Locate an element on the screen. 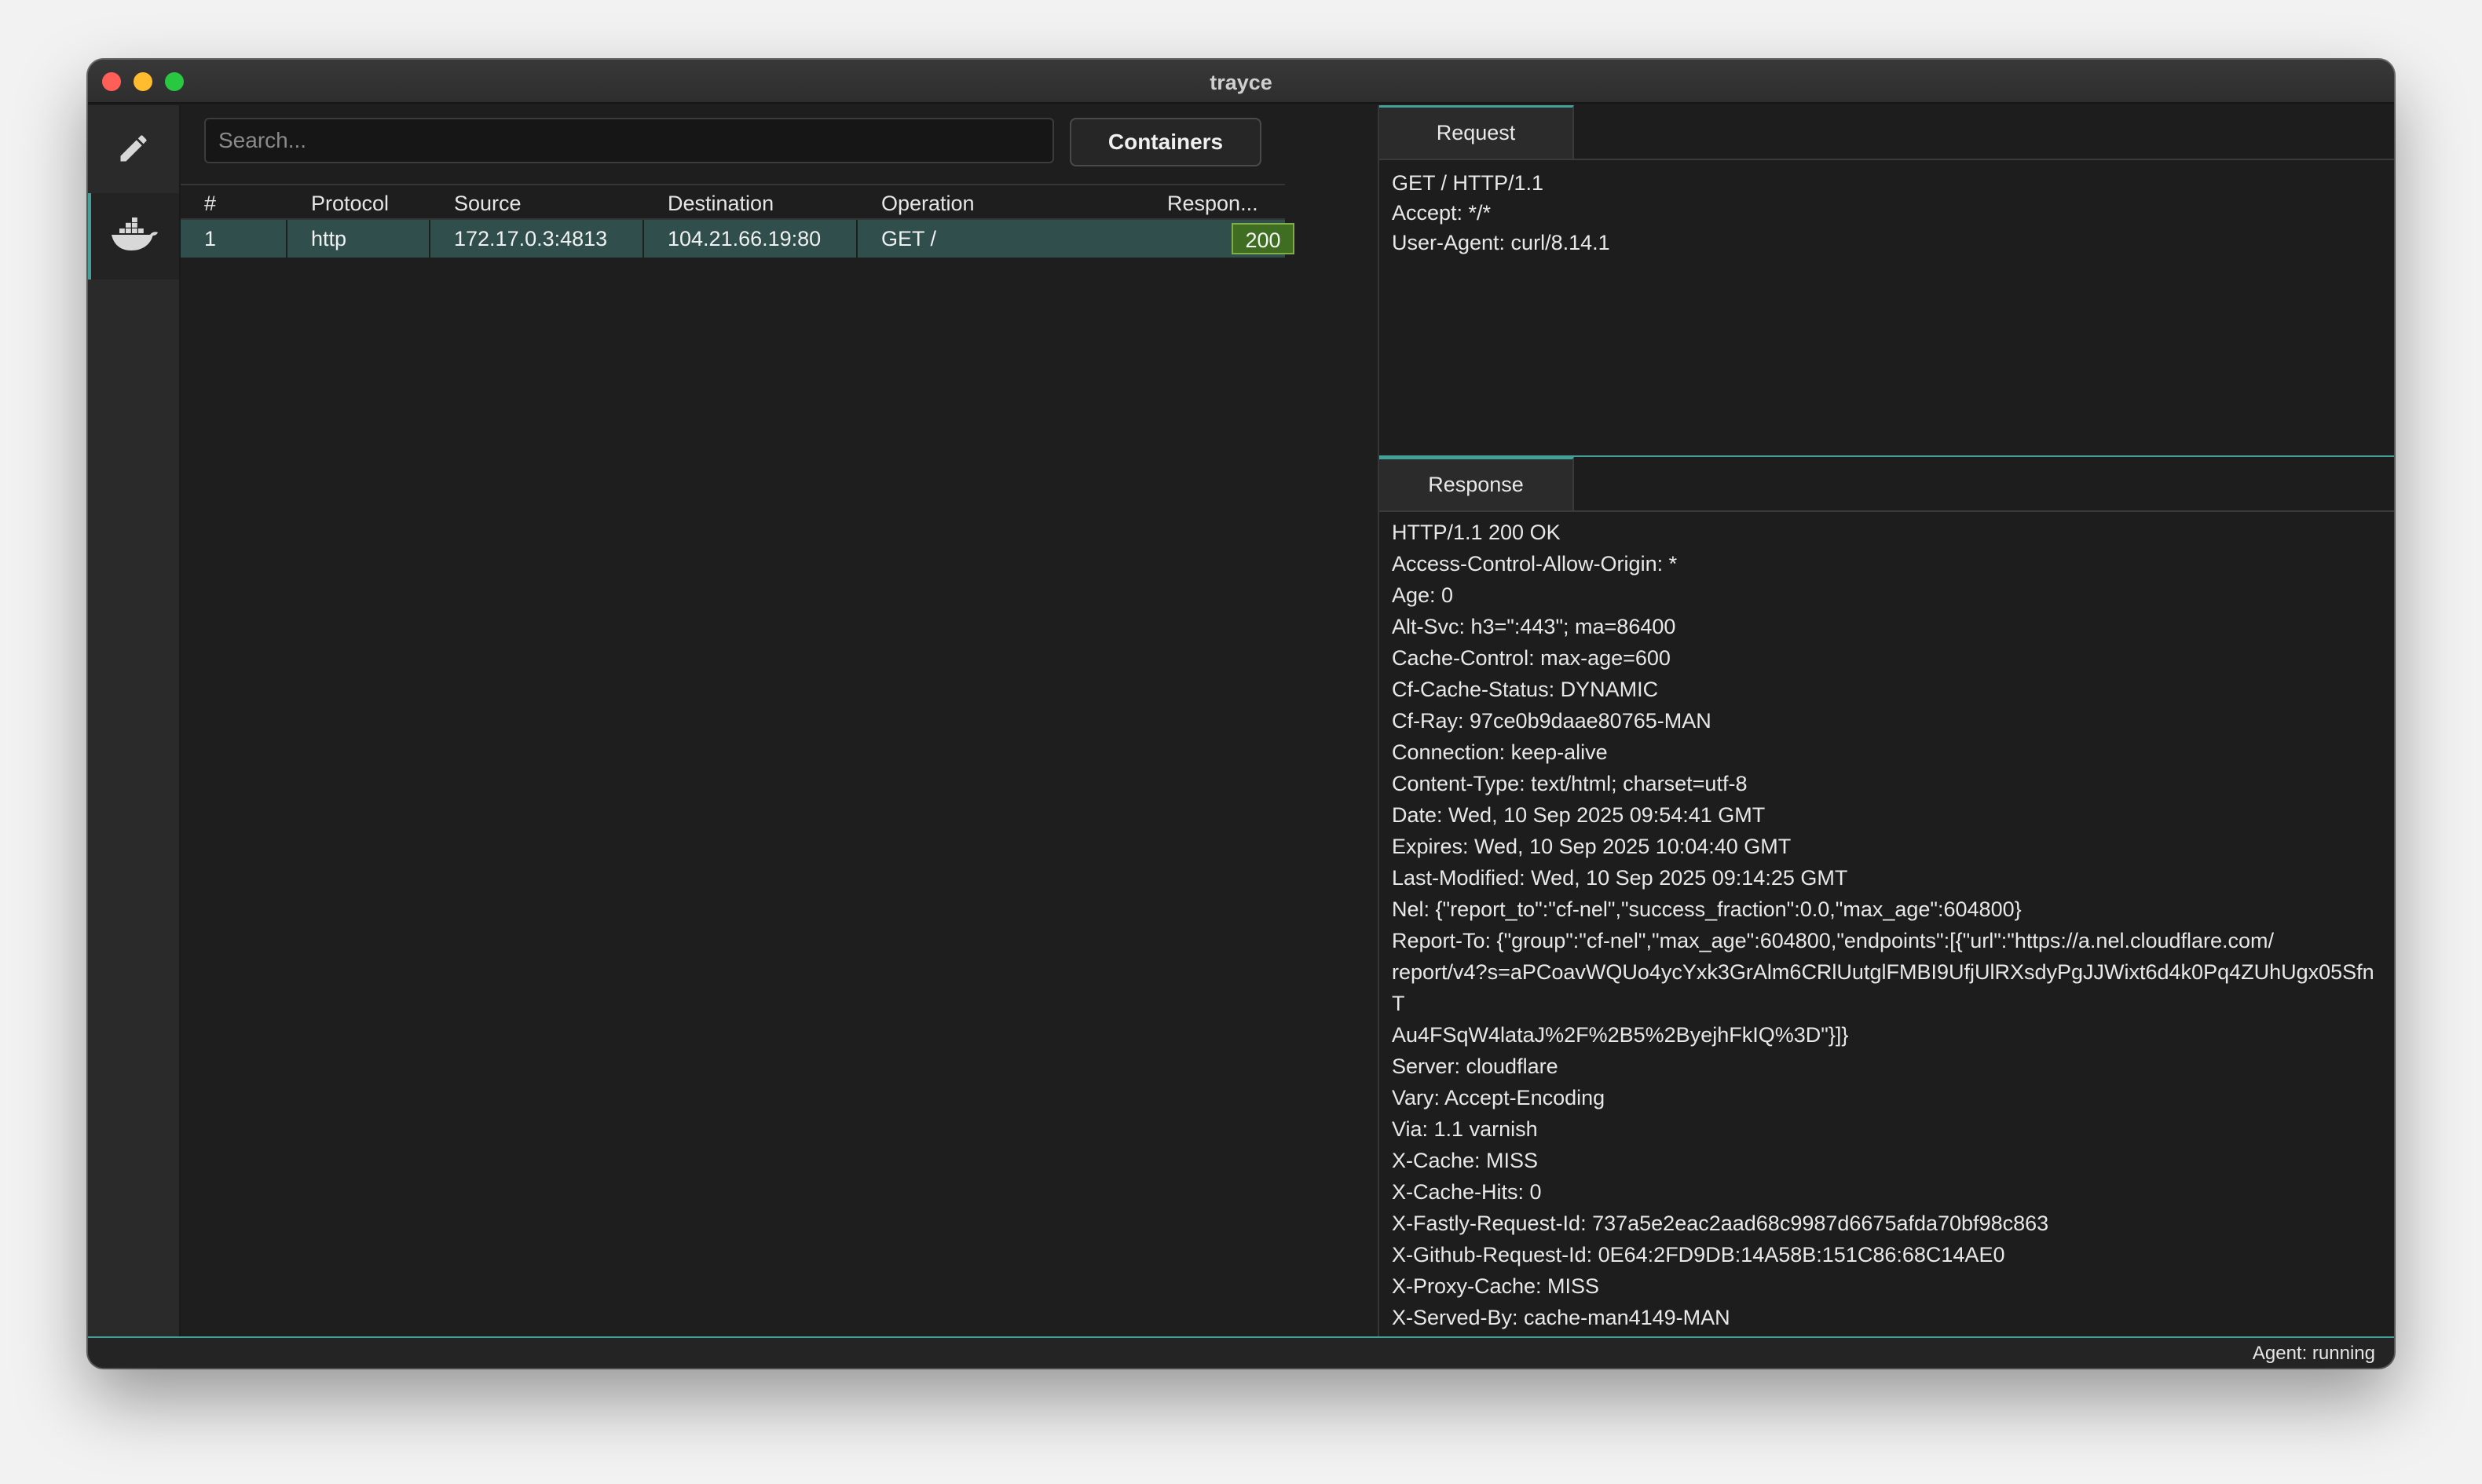 Image resolution: width=2482 pixels, height=1484 pixels. cell-protocol: http is located at coordinates (358, 239).